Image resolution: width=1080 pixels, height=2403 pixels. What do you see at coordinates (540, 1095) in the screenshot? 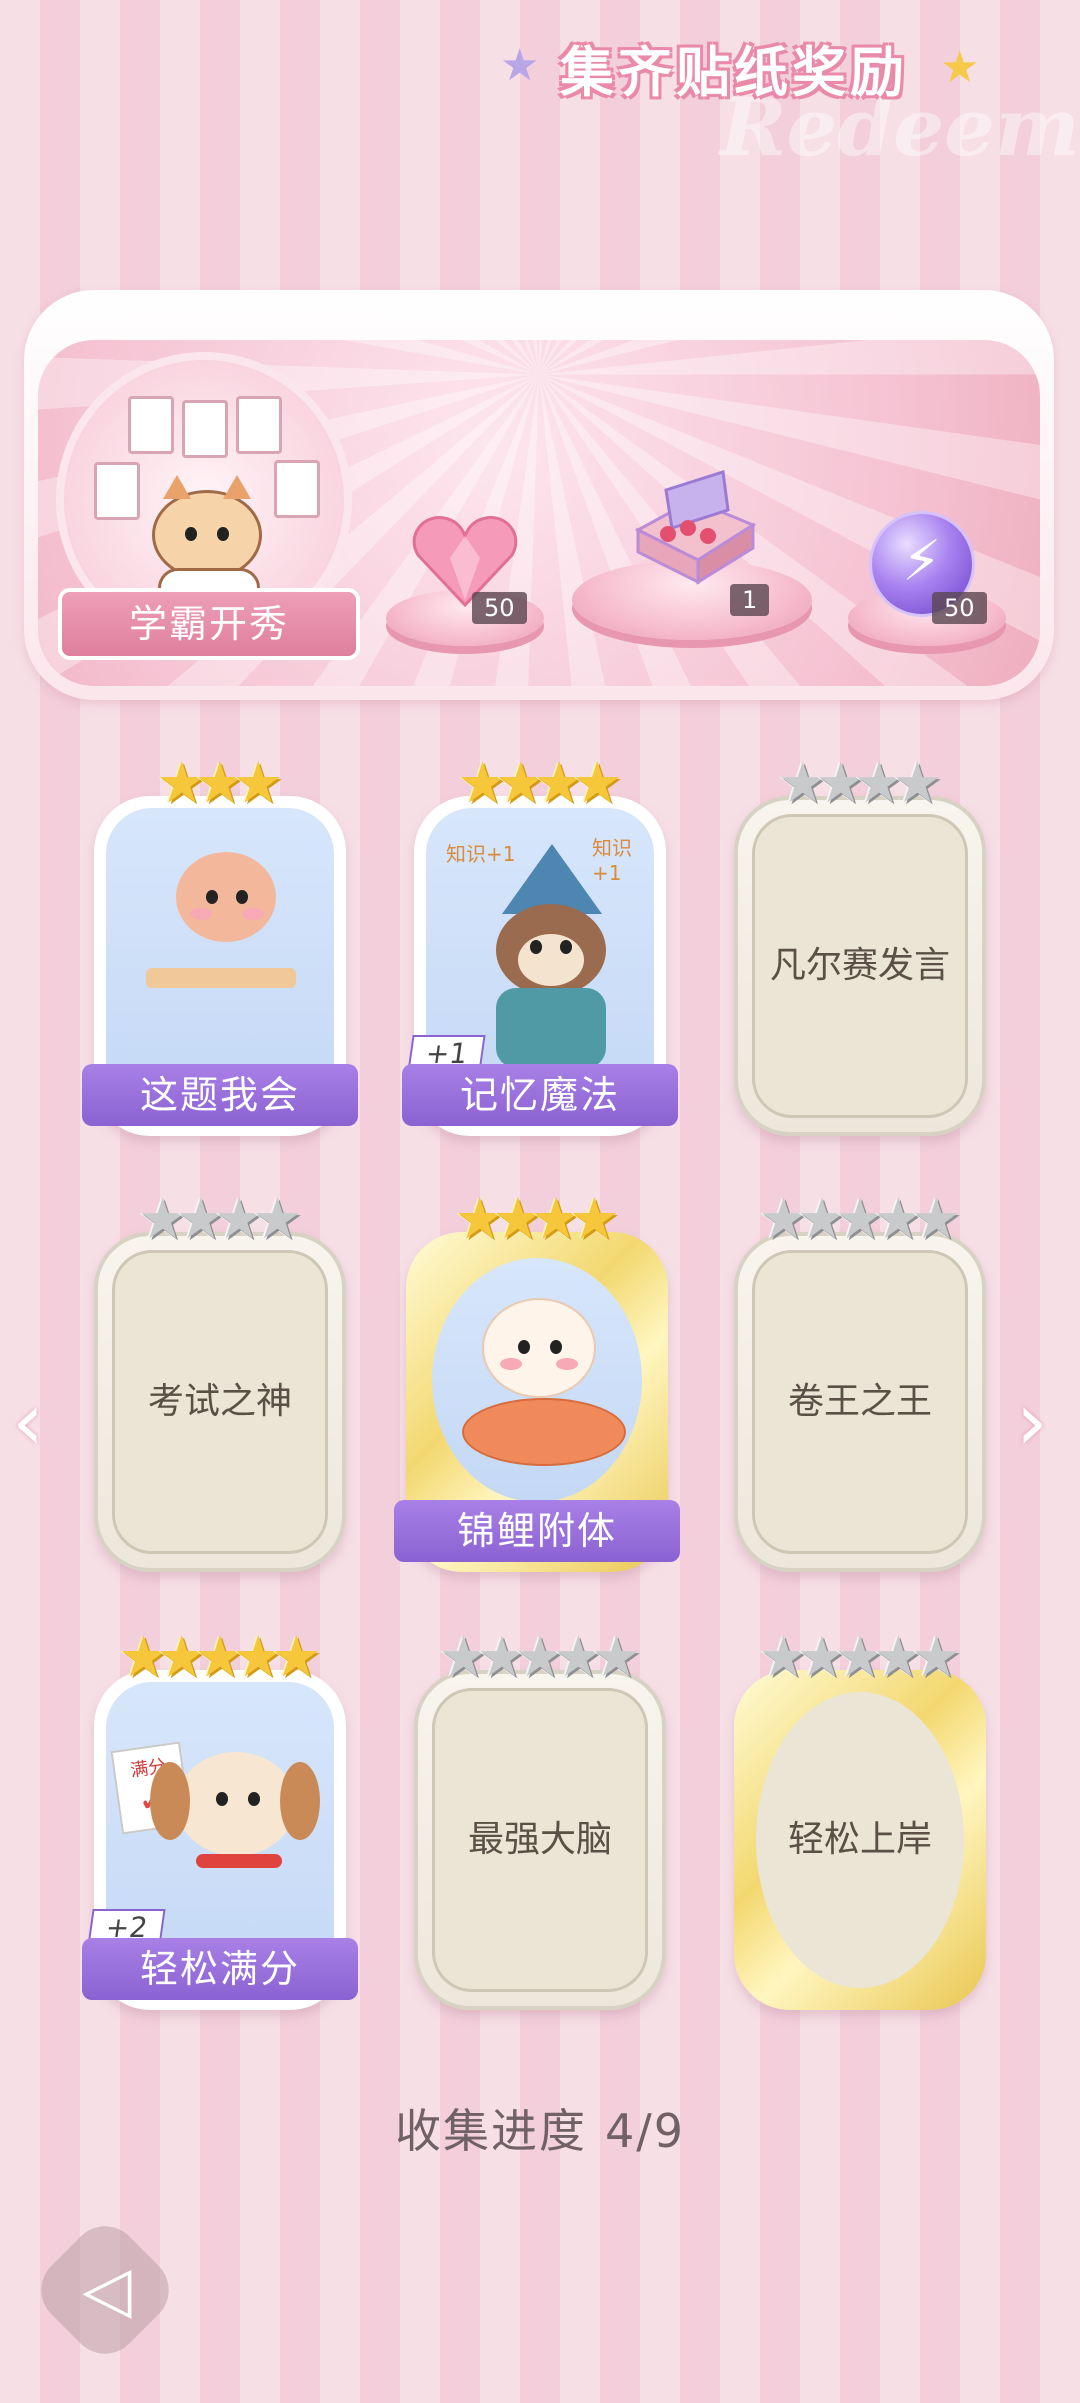
I see `card-label: 记忆魔法` at bounding box center [540, 1095].